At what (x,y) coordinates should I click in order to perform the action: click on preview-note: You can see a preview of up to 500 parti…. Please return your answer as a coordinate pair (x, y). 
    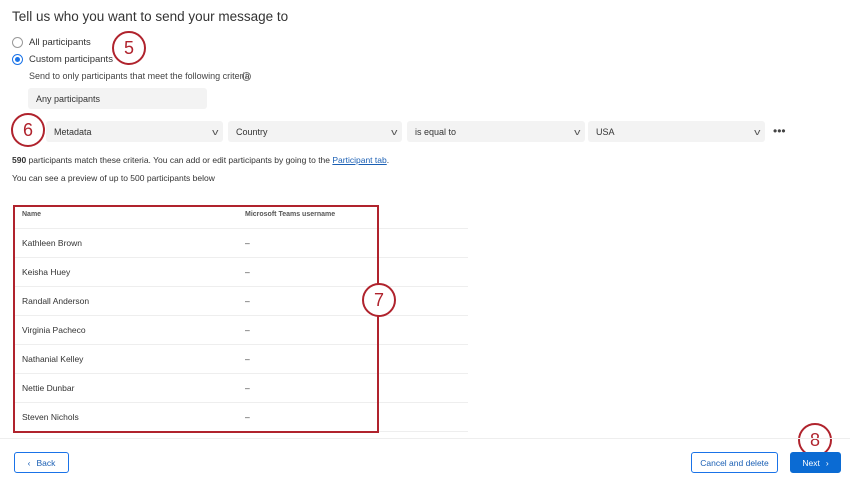
    Looking at the image, I should click on (113, 178).